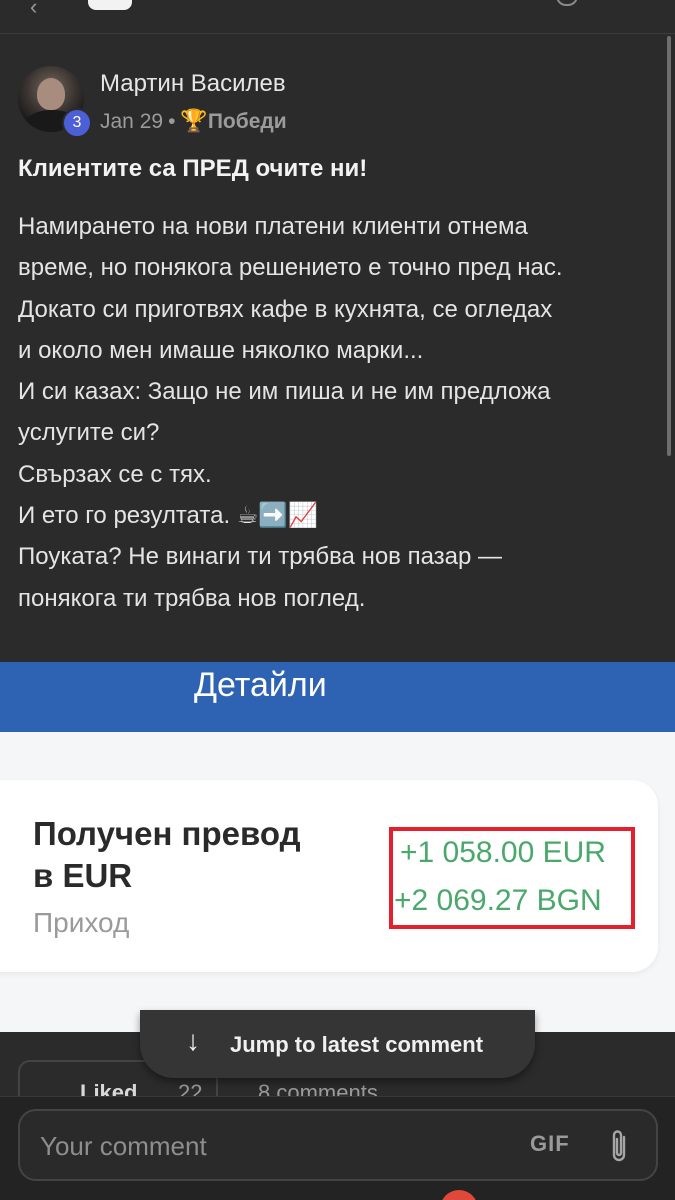 Image resolution: width=675 pixels, height=1200 pixels. Describe the element at coordinates (503, 852) in the screenshot. I see `amount-eur: +1 058.00 EUR` at that location.